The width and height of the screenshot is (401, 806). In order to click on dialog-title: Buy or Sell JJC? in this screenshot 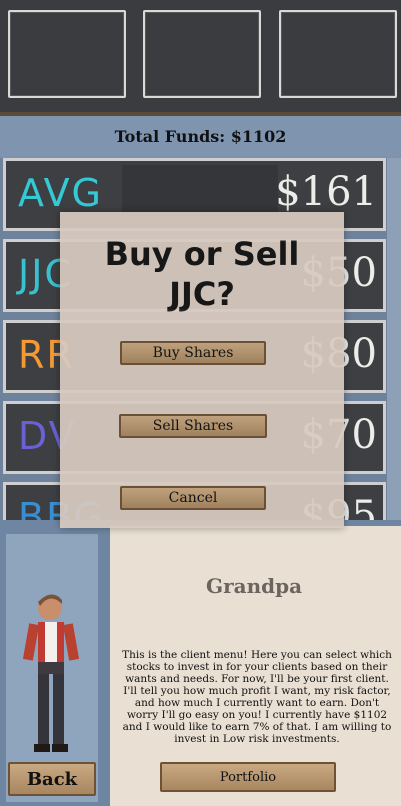, I will do `click(202, 274)`.